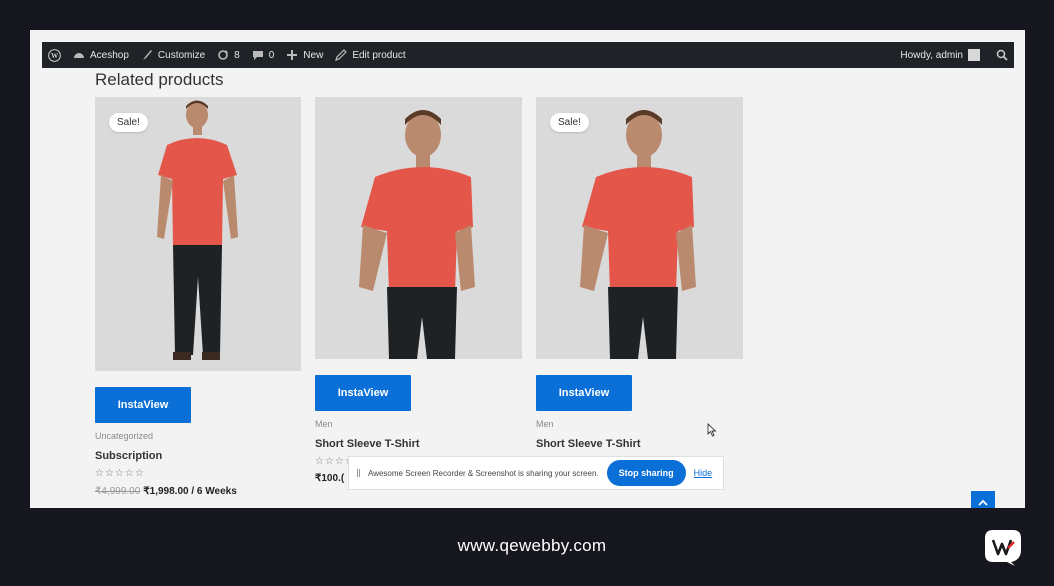 The height and width of the screenshot is (586, 1054). What do you see at coordinates (703, 473) in the screenshot?
I see `hide-link: Hide` at bounding box center [703, 473].